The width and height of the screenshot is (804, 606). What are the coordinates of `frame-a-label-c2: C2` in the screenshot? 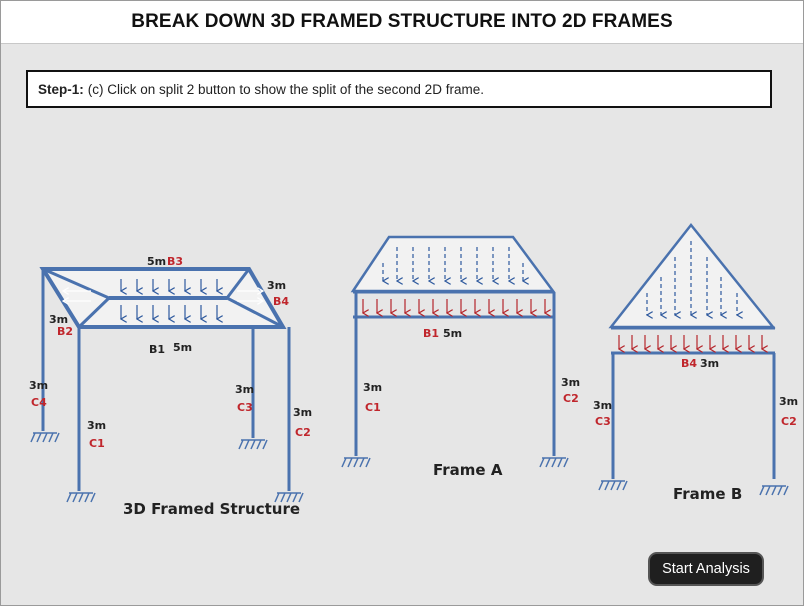 It's located at (571, 398).